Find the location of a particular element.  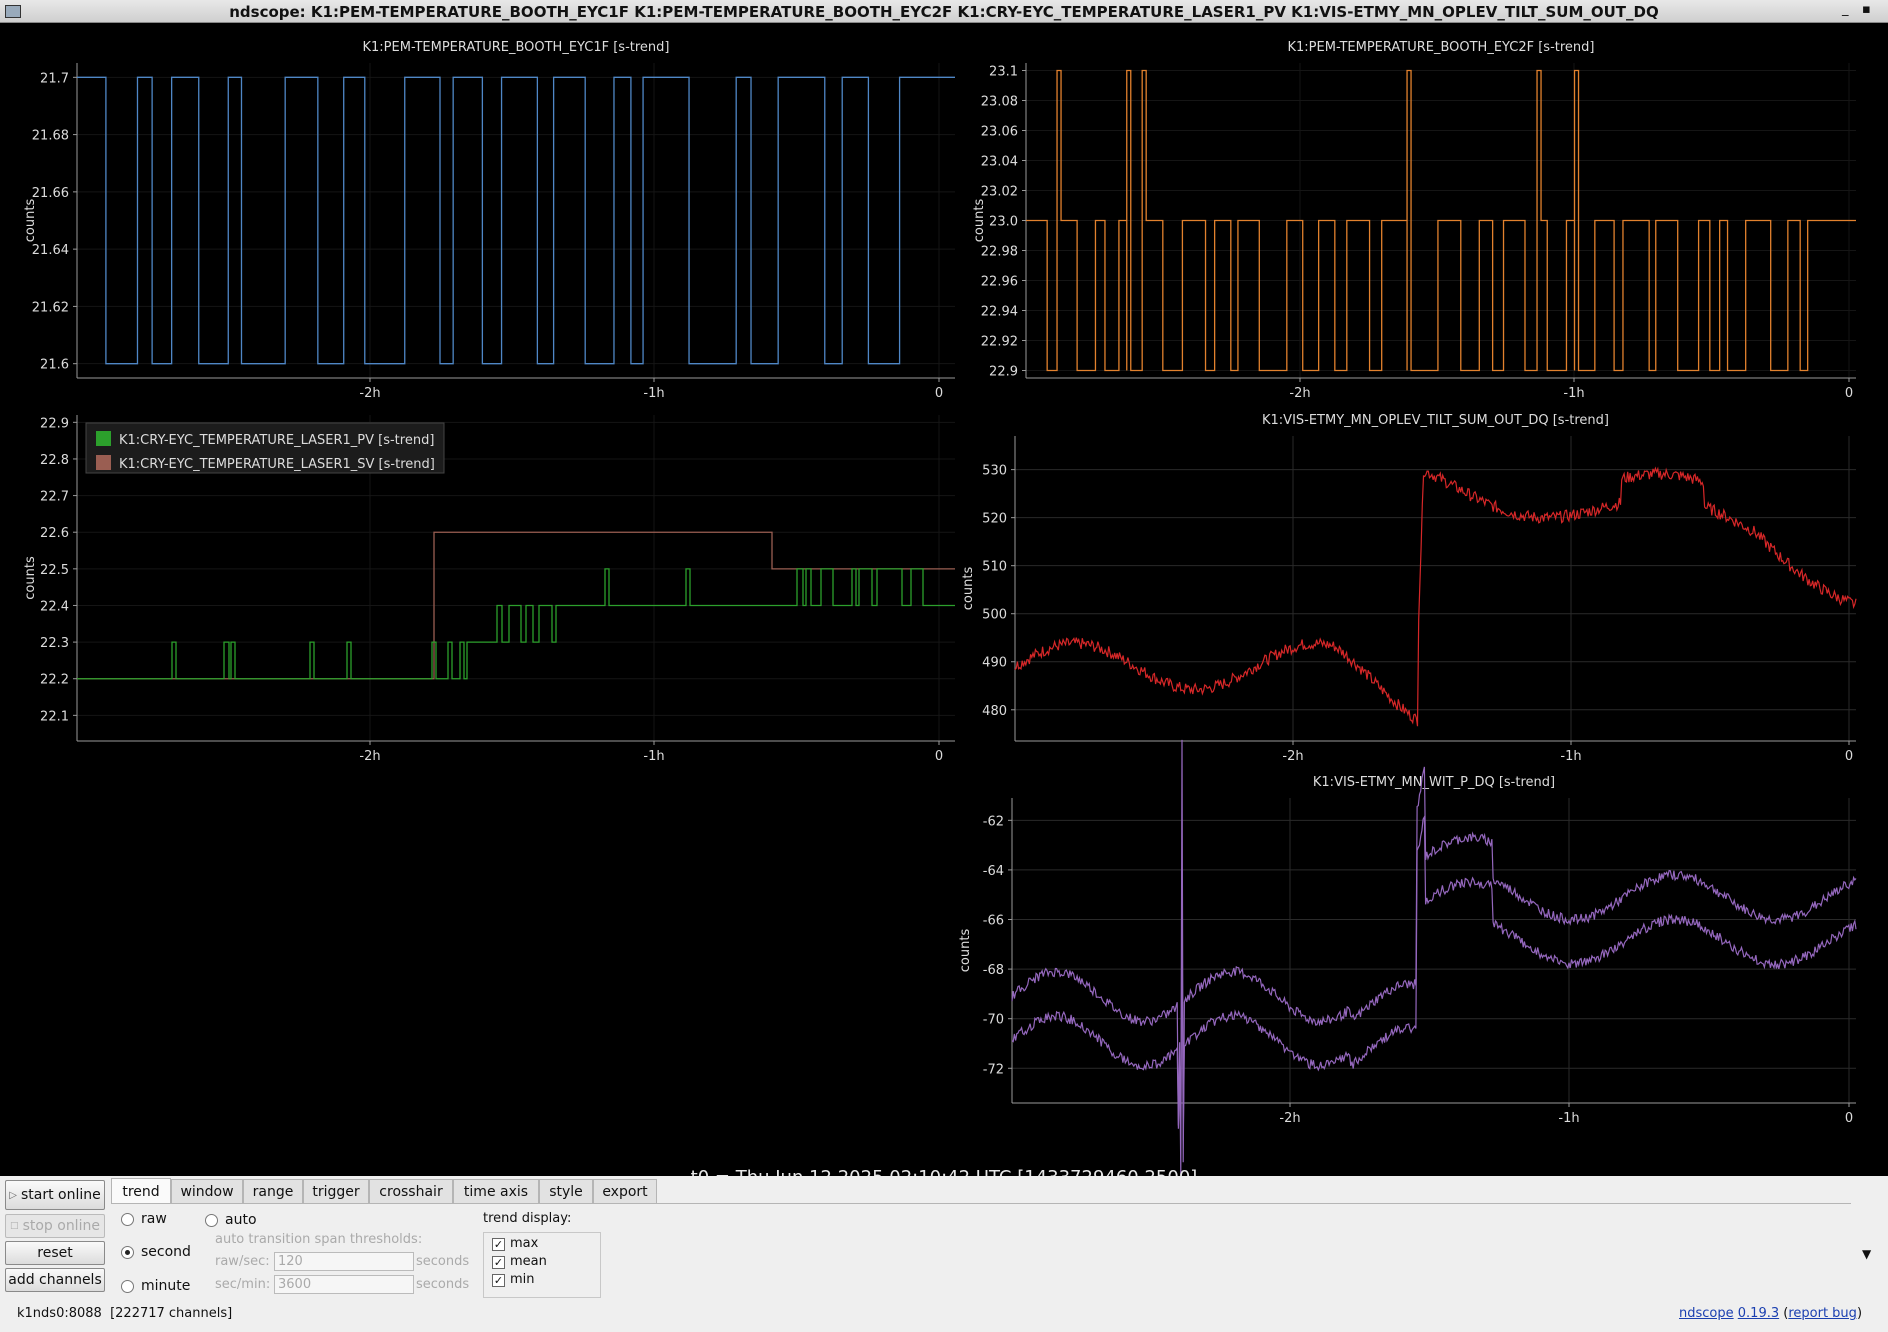

sec-min-units: seconds is located at coordinates (443, 1284).